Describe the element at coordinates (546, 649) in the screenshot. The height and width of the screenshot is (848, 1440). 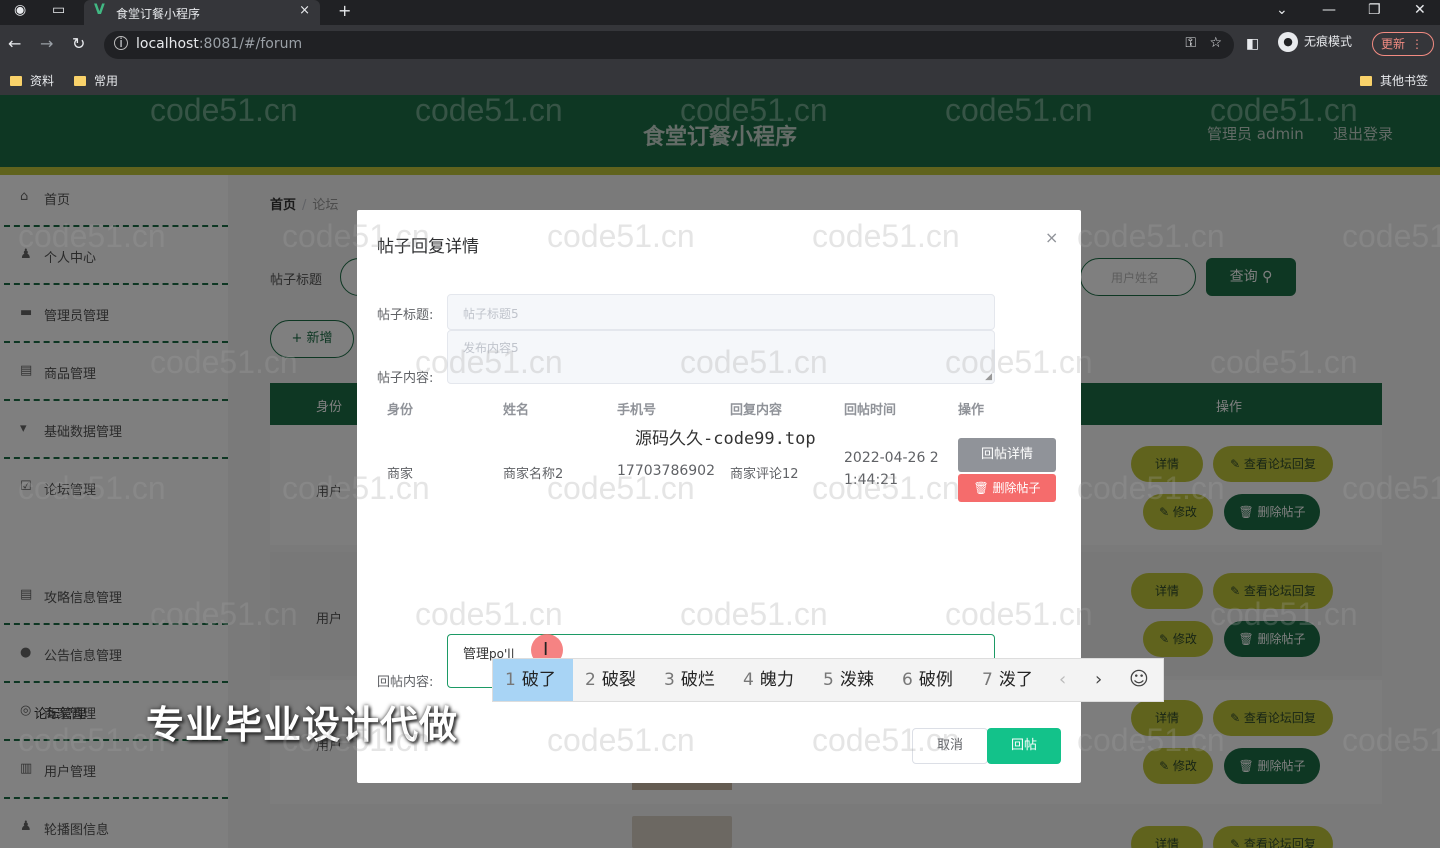
I see `text-cursor-icon: I` at that location.